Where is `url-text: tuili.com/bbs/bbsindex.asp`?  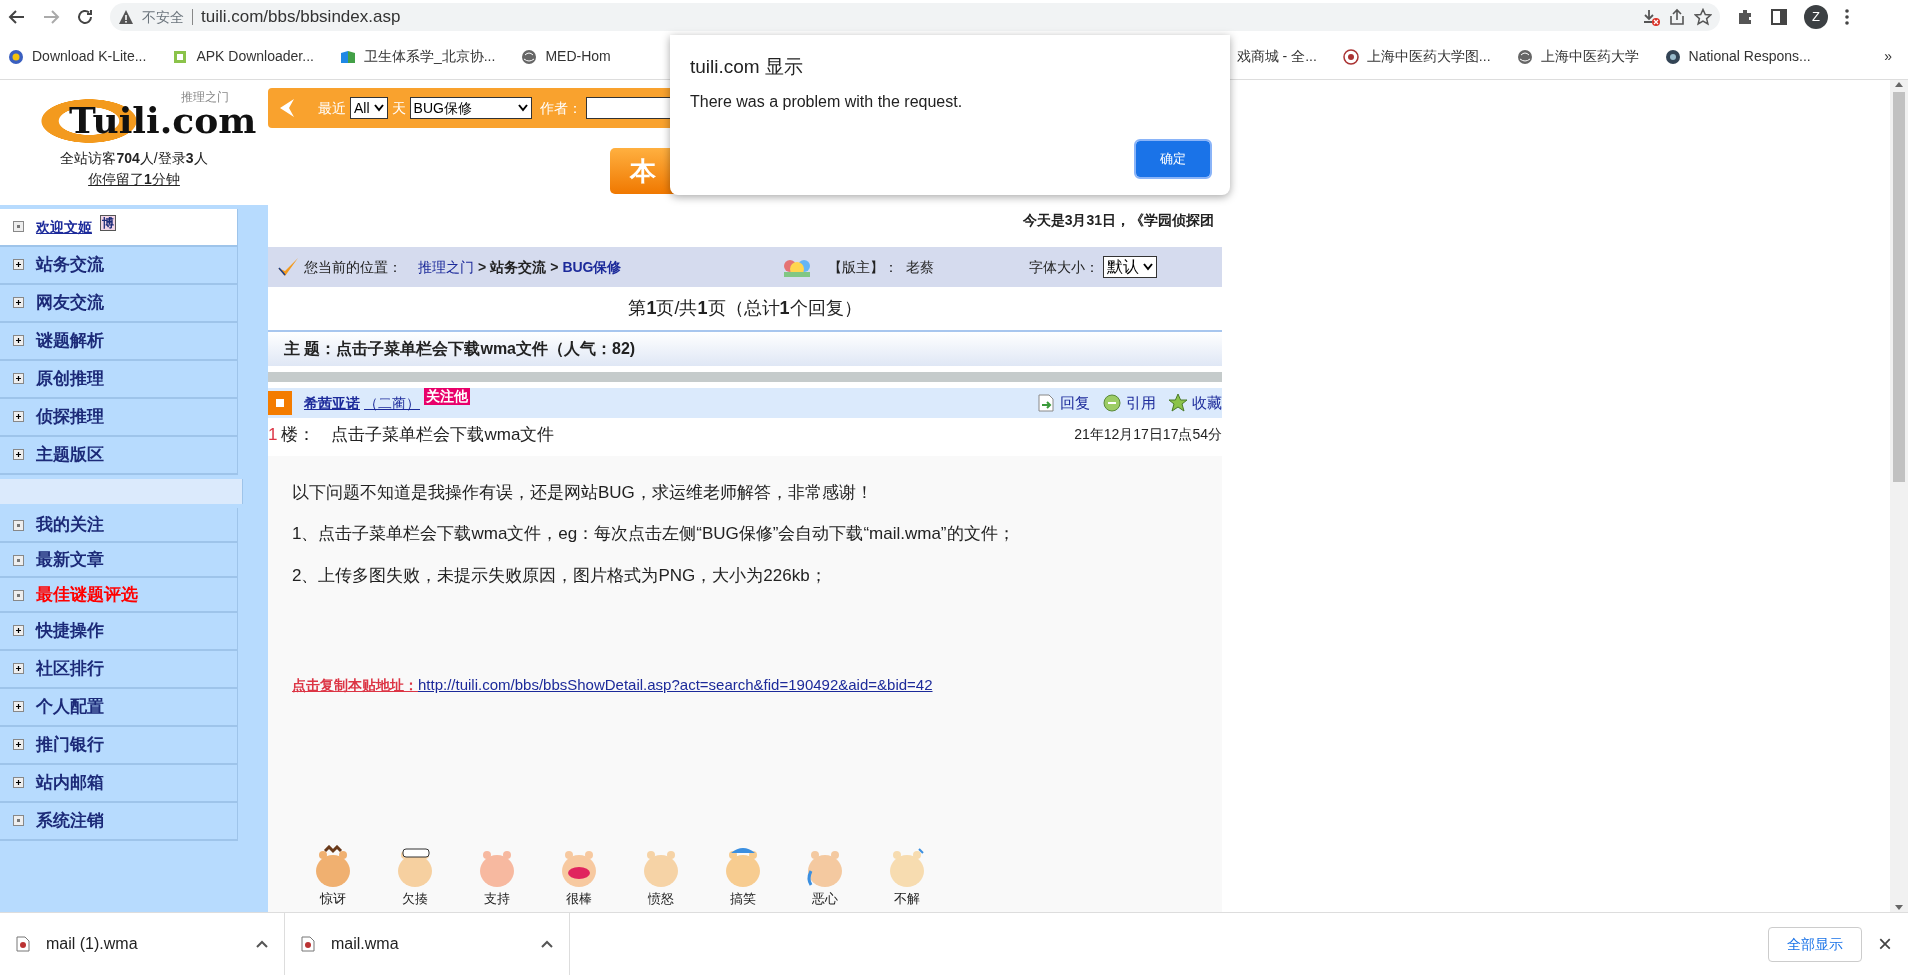
url-text: tuili.com/bbs/bbsindex.asp is located at coordinates (301, 17).